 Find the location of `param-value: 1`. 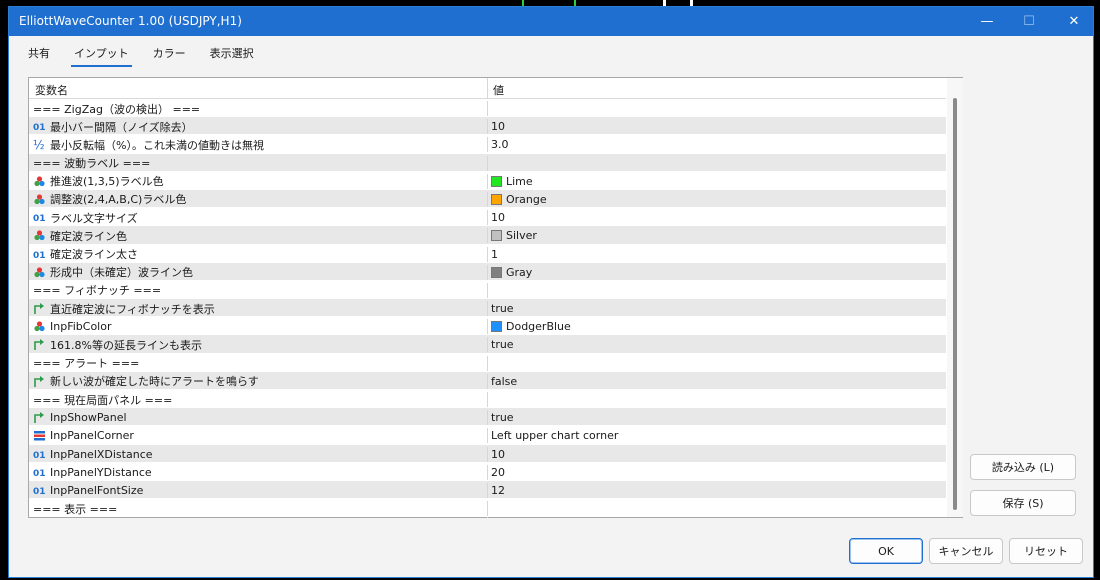

param-value: 1 is located at coordinates (494, 254).